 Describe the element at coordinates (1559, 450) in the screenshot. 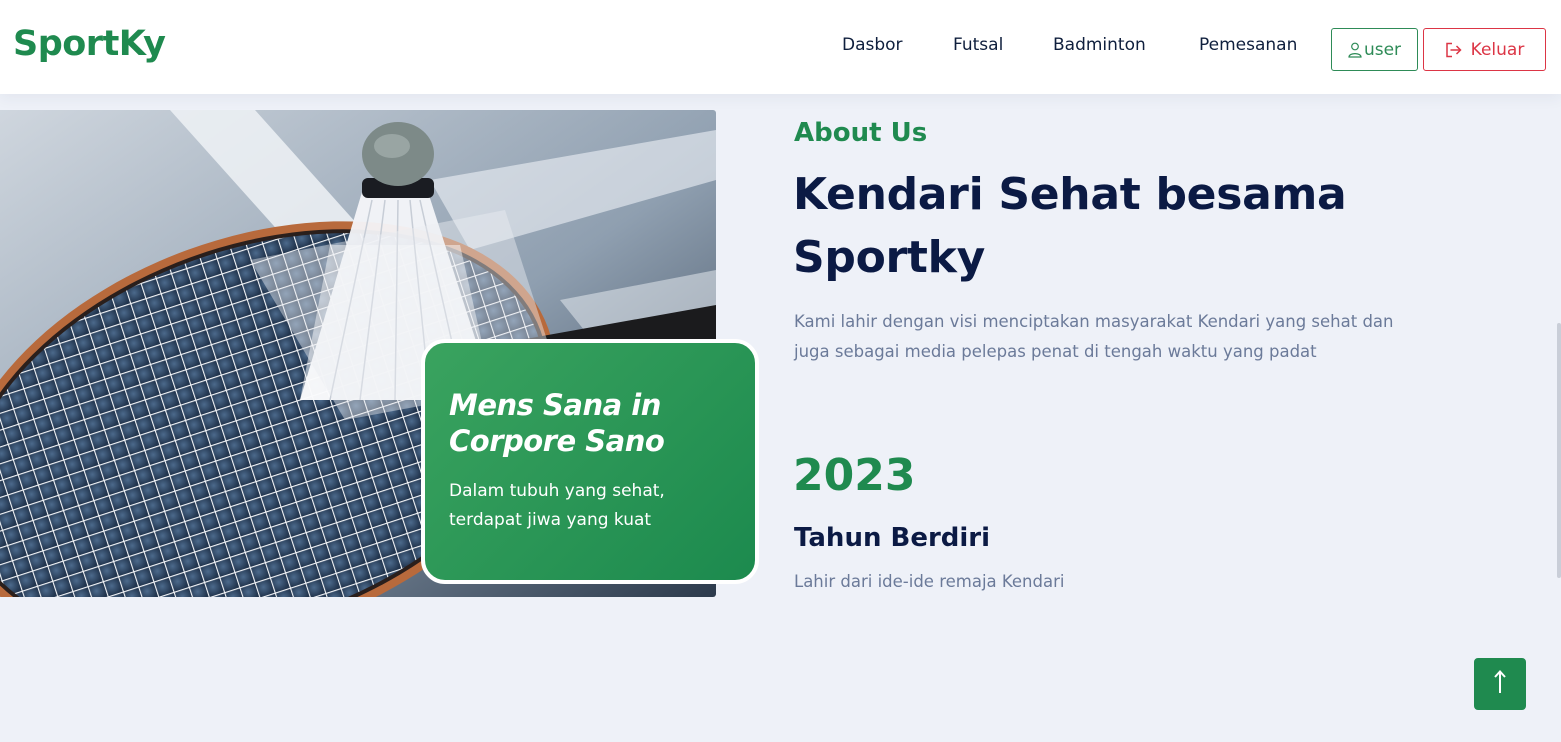

I see `page-scrollbar` at that location.